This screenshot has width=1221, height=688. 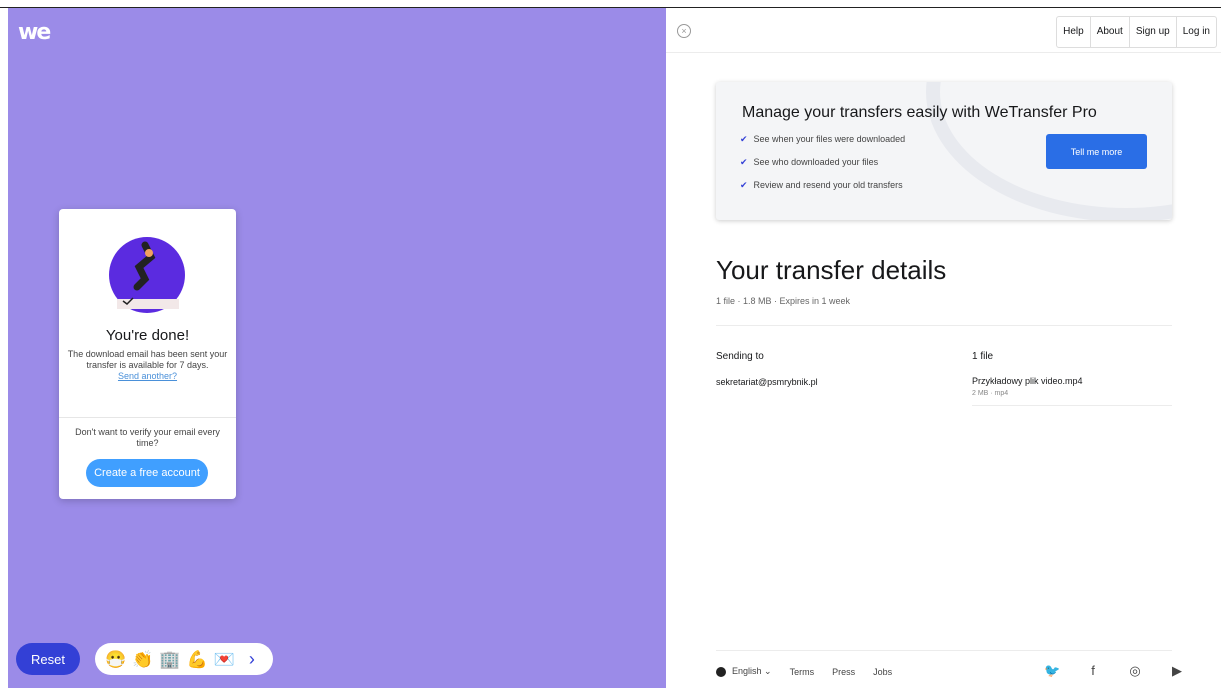 What do you see at coordinates (983, 356) in the screenshot?
I see `files-count-label: 1 file` at bounding box center [983, 356].